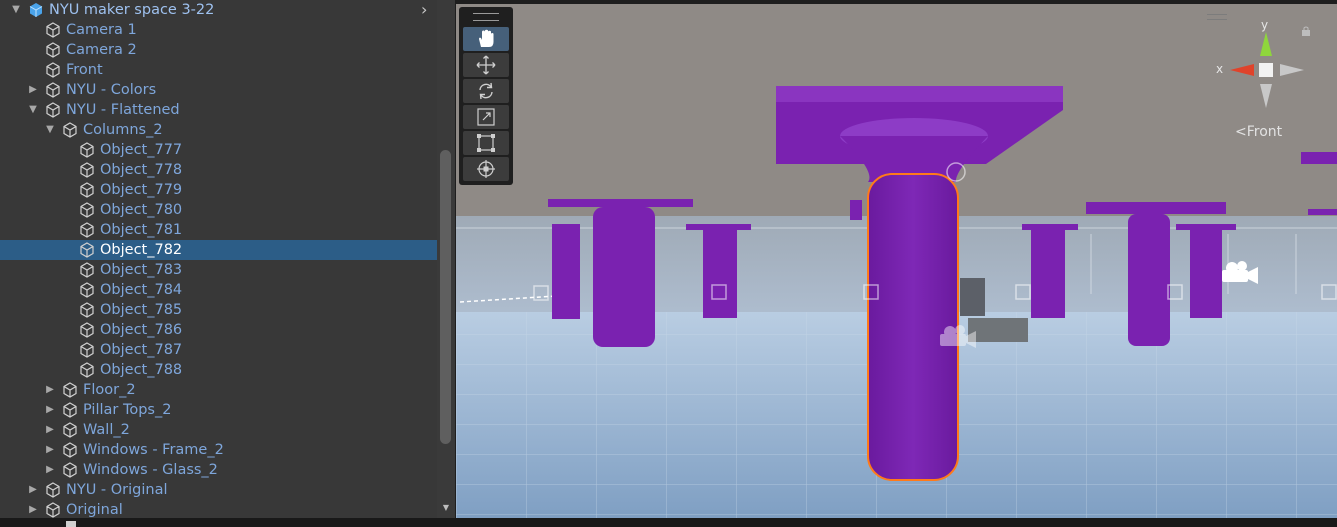 The width and height of the screenshot is (1337, 527). Describe the element at coordinates (141, 370) in the screenshot. I see `hierarchy-row-label: Object_788` at that location.